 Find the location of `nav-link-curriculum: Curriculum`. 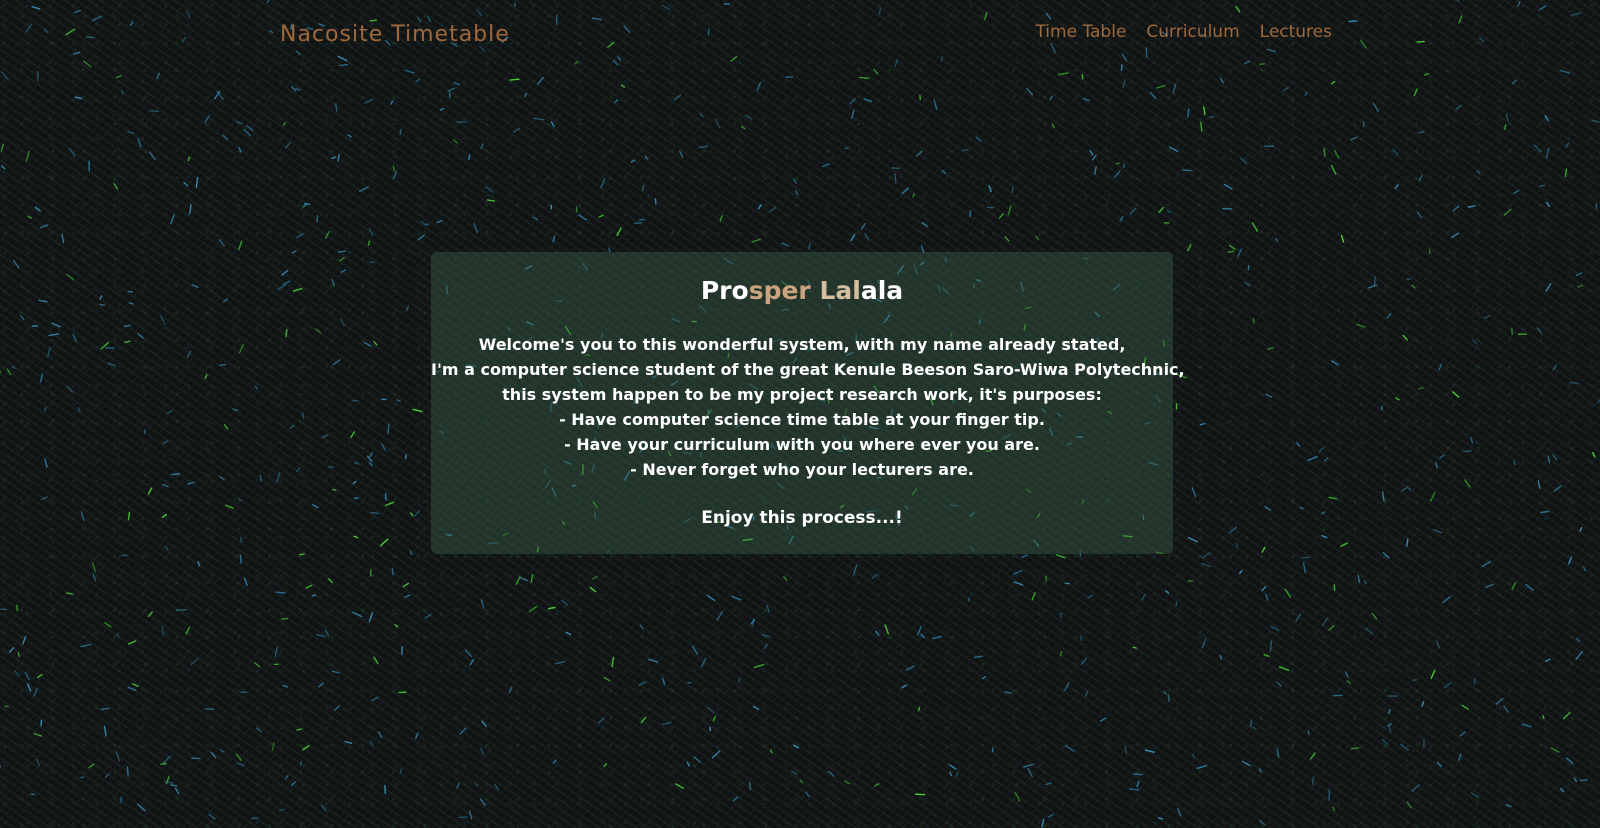

nav-link-curriculum: Curriculum is located at coordinates (1192, 32).